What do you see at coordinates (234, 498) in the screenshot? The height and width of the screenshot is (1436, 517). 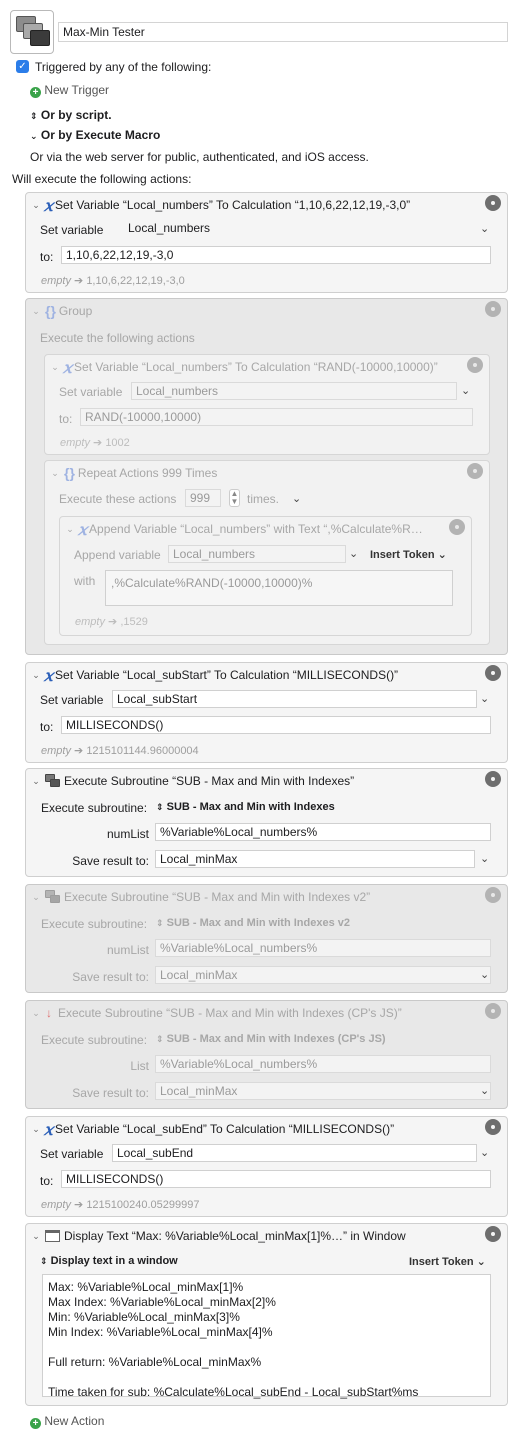 I see `stepper: ▲ ▼` at bounding box center [234, 498].